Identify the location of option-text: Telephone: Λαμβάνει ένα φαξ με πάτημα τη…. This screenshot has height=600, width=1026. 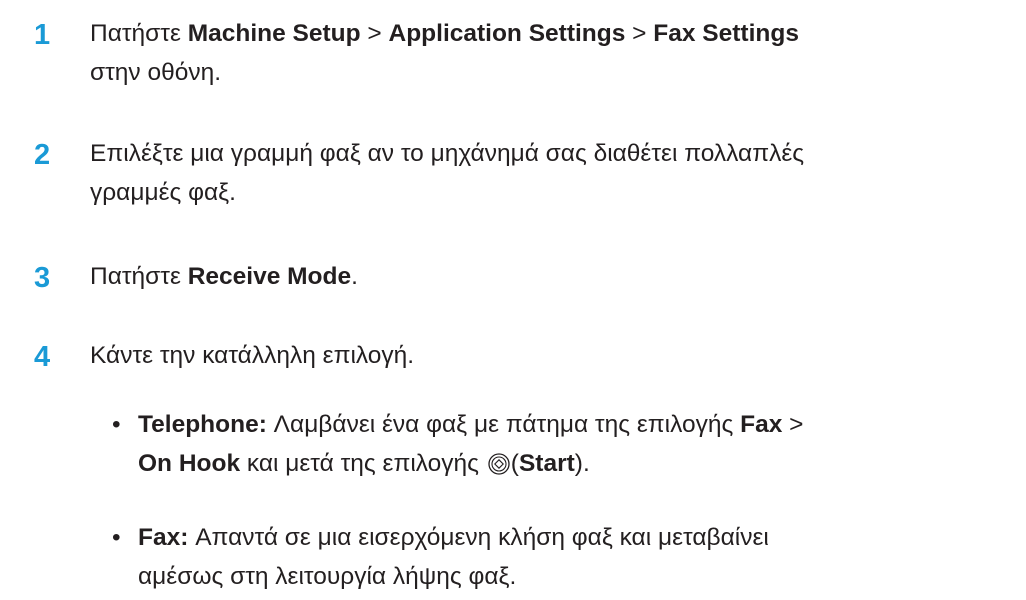
(582, 444).